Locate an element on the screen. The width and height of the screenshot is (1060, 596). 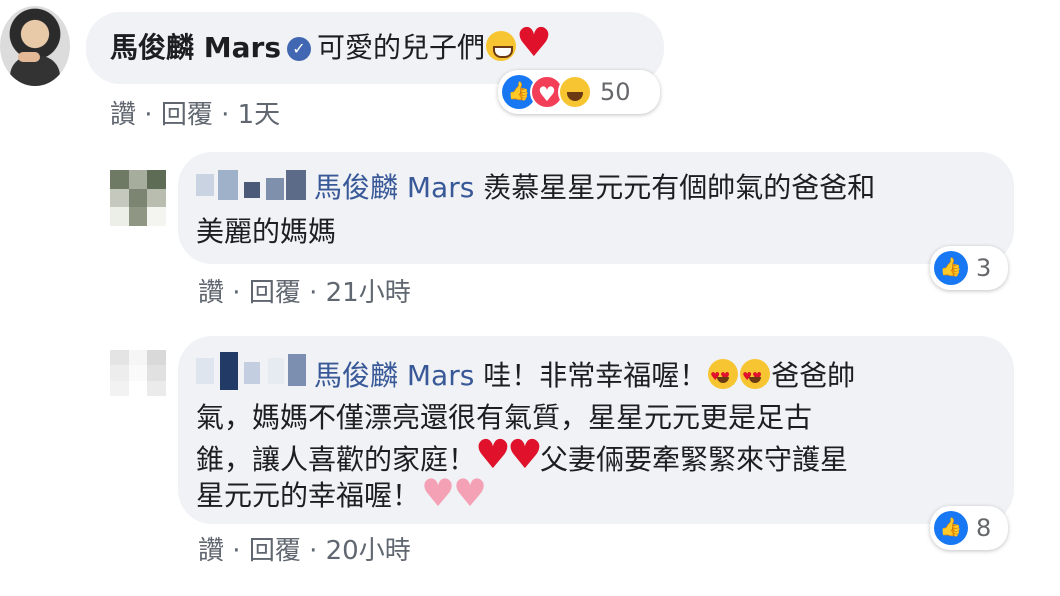
reaction-summary: 👍 ♥ 50 is located at coordinates (579, 92).